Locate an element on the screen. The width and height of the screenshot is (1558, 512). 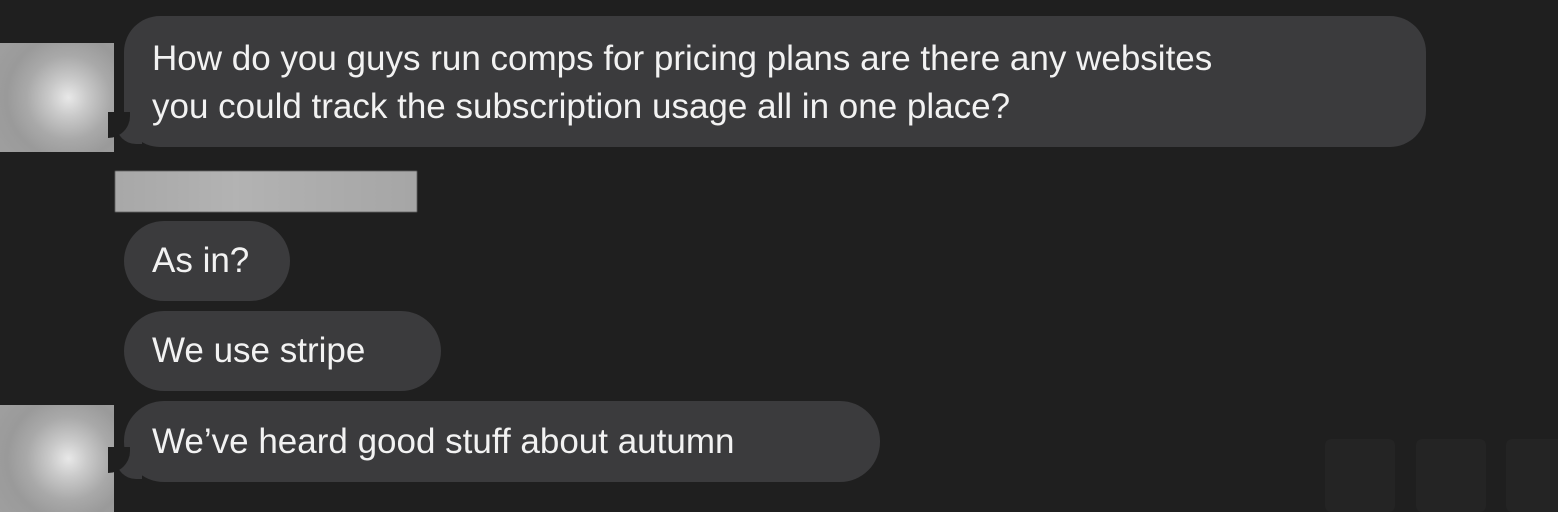
message-bubble-as-in: As in? is located at coordinates (207, 261).